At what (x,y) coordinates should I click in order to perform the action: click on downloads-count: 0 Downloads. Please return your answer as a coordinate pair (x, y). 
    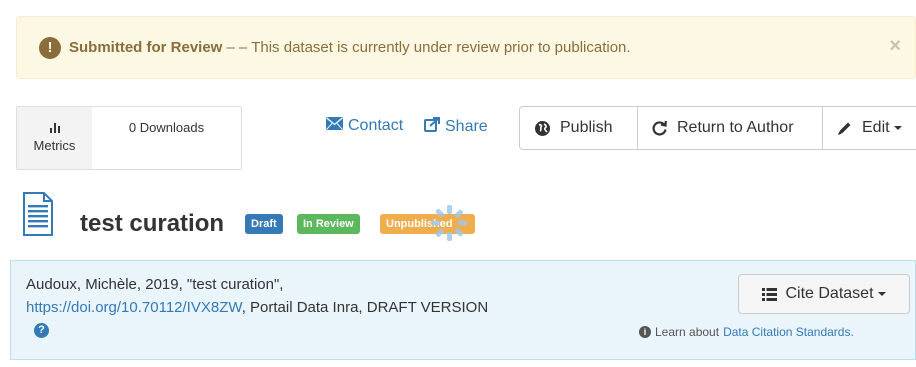
    Looking at the image, I should click on (166, 127).